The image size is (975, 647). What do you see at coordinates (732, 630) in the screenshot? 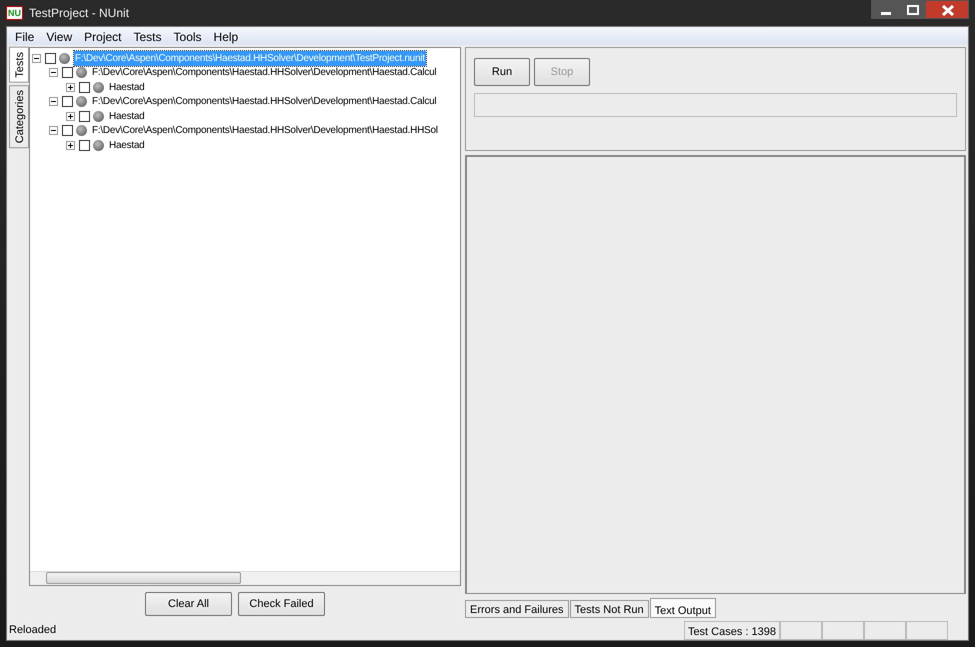
I see `status-panel: Test Cases : 1398` at bounding box center [732, 630].